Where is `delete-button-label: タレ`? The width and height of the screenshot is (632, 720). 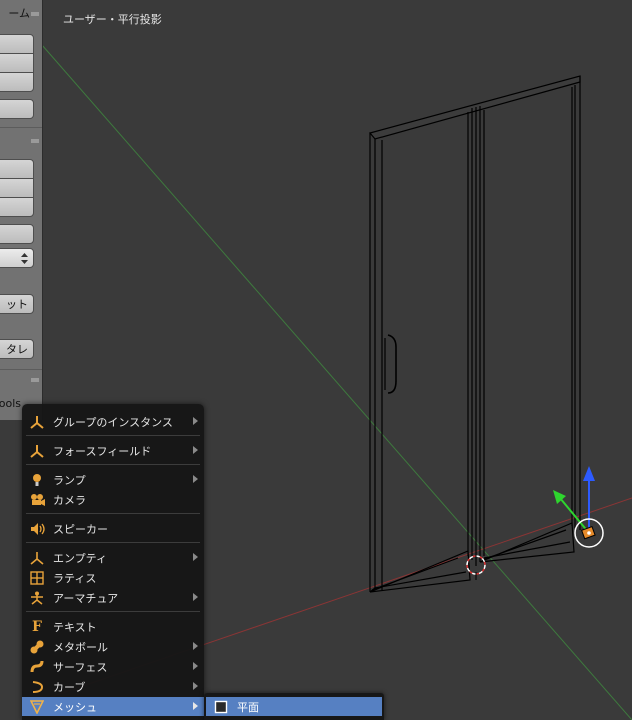
delete-button-label: タレ is located at coordinates (17, 349).